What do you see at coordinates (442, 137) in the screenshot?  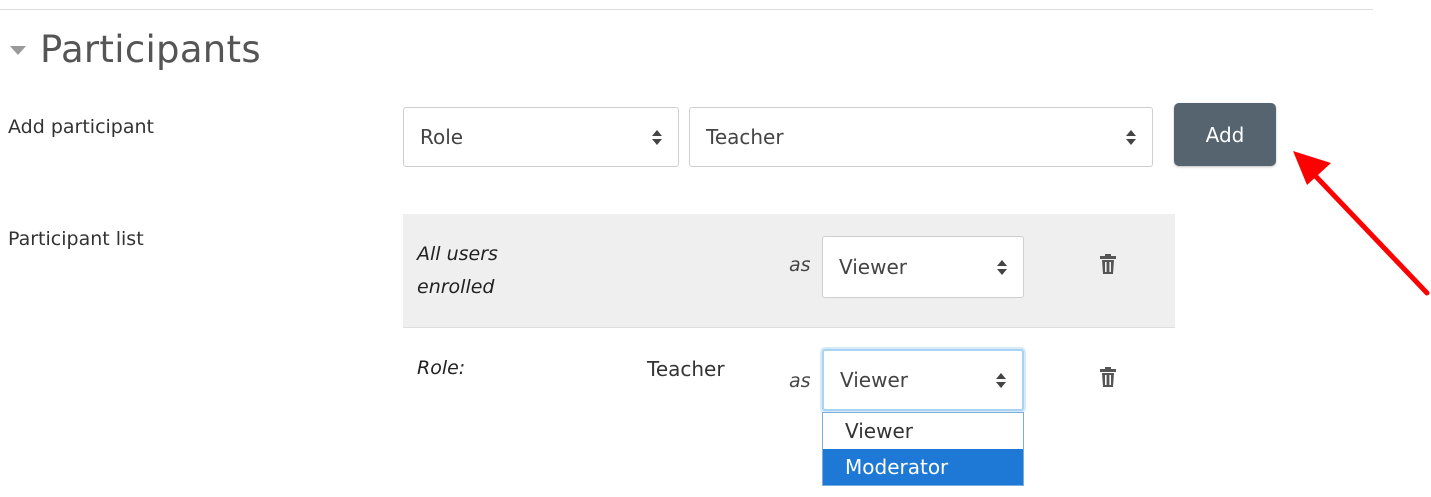 I see `participant-type-value: Role` at bounding box center [442, 137].